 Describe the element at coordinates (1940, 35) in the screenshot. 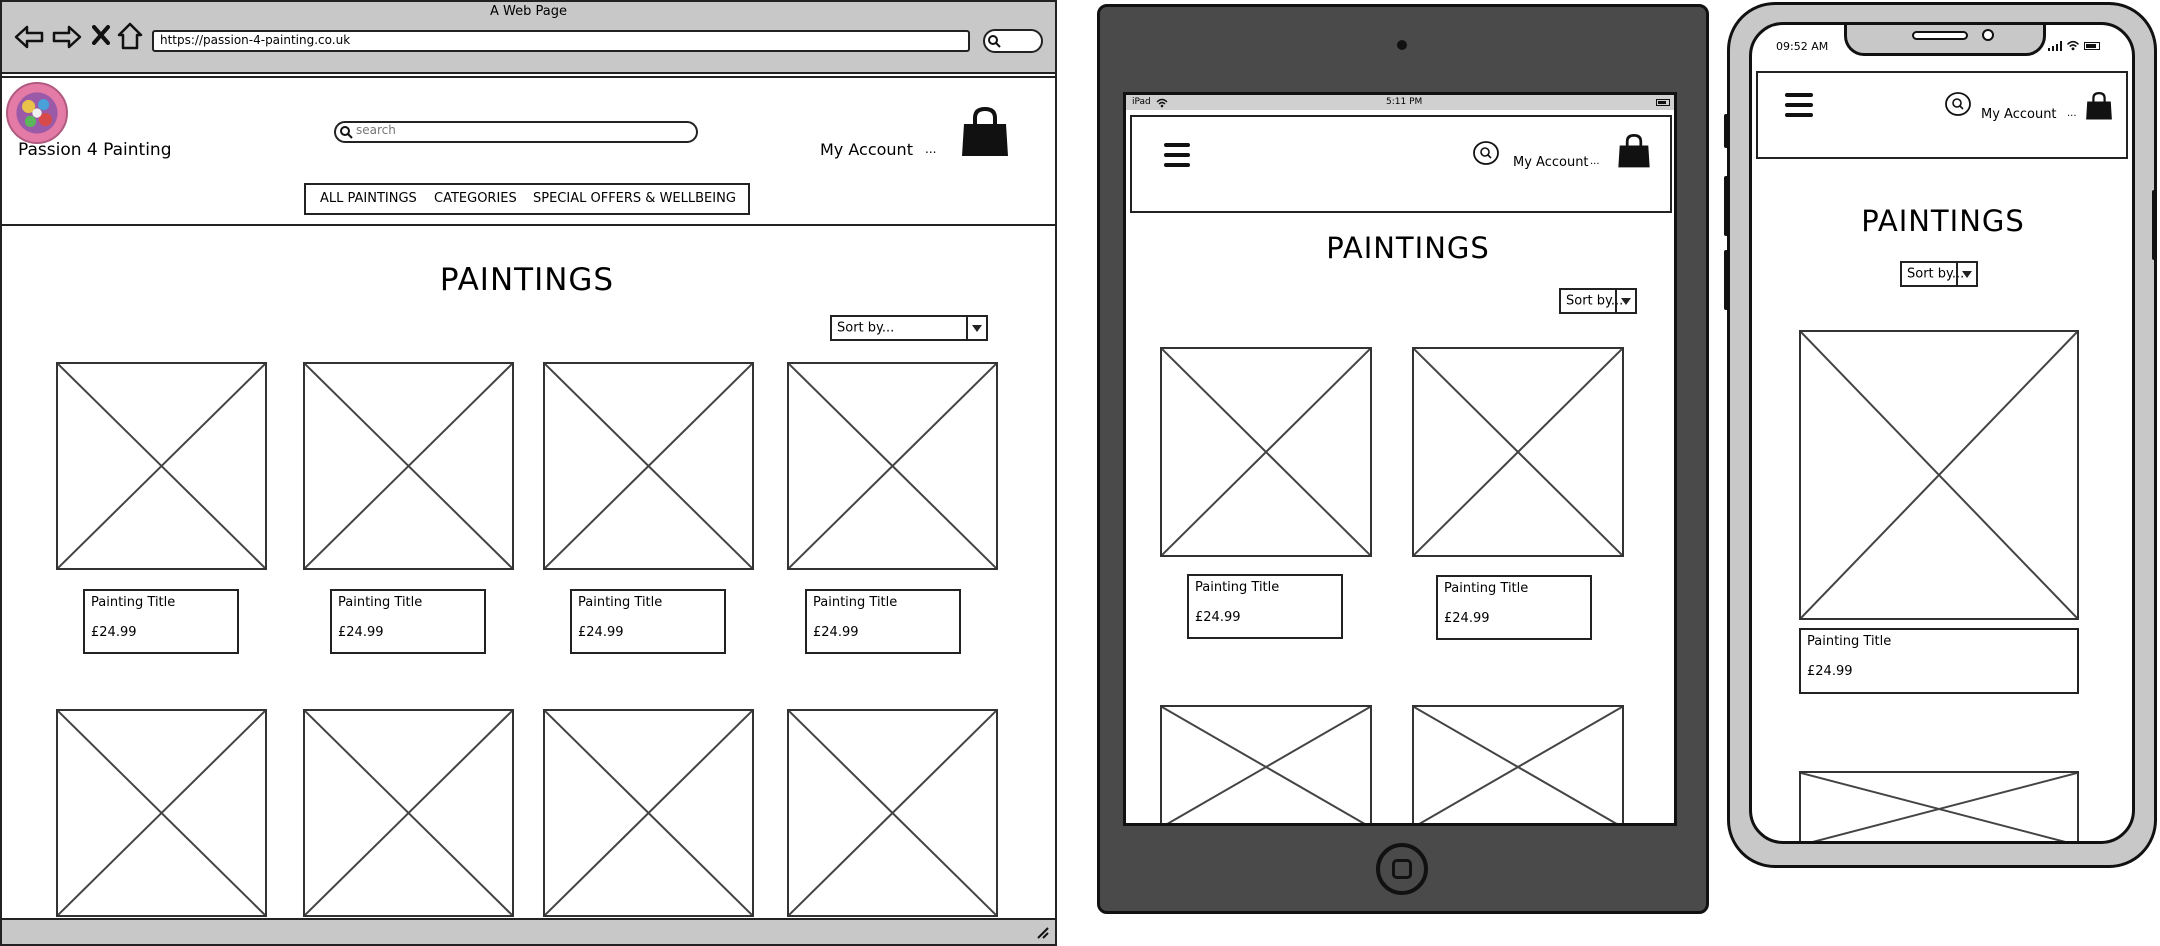

I see `phone-speaker` at that location.